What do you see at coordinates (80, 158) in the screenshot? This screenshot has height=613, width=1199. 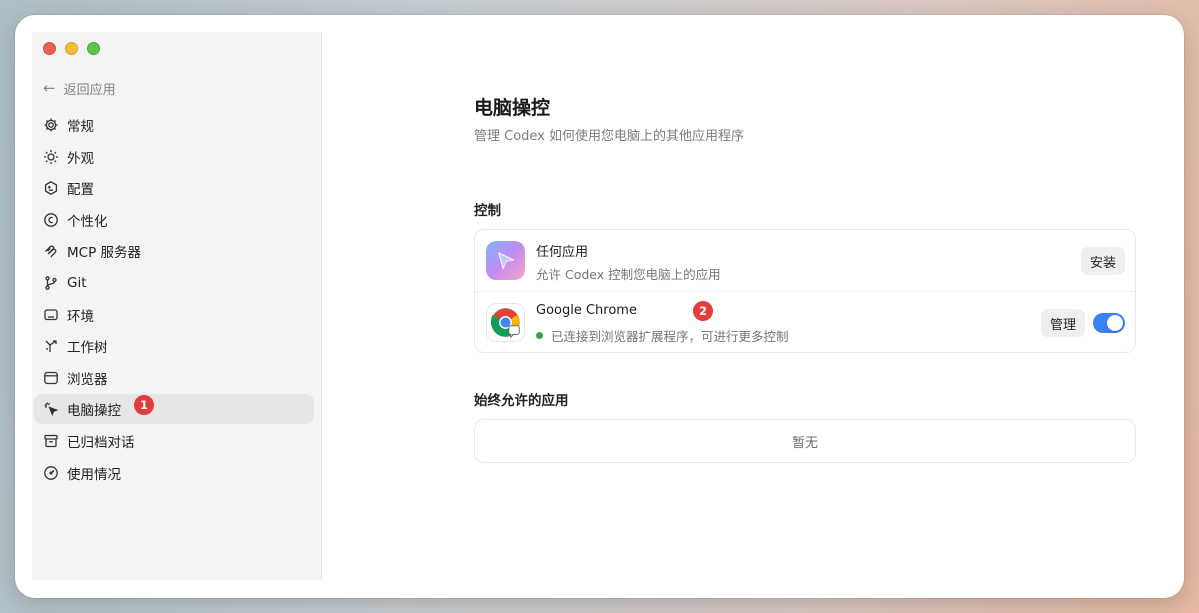 I see `sidebar-item-label: 外观` at bounding box center [80, 158].